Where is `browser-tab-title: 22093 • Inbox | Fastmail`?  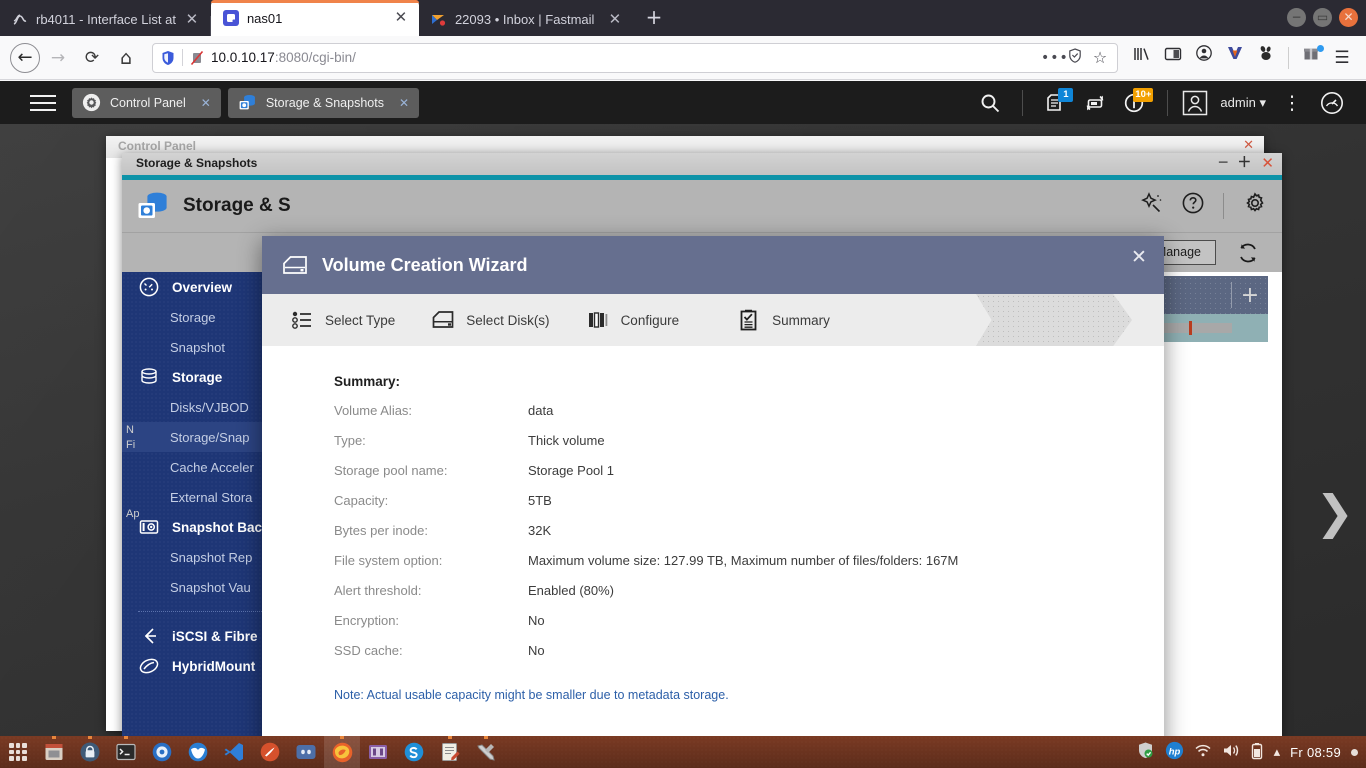
browser-tab-title: 22093 • Inbox | Fastmail is located at coordinates (524, 19).